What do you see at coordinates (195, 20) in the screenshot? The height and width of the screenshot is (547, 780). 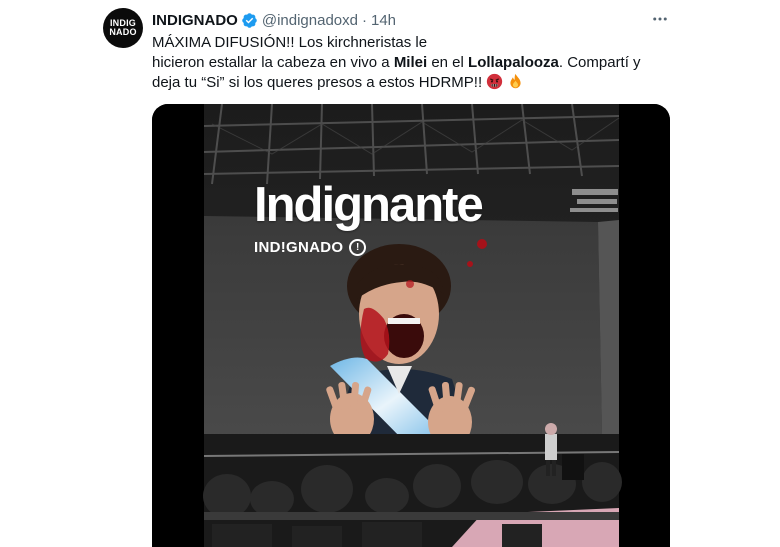 I see `author-name: INDIGNADO` at bounding box center [195, 20].